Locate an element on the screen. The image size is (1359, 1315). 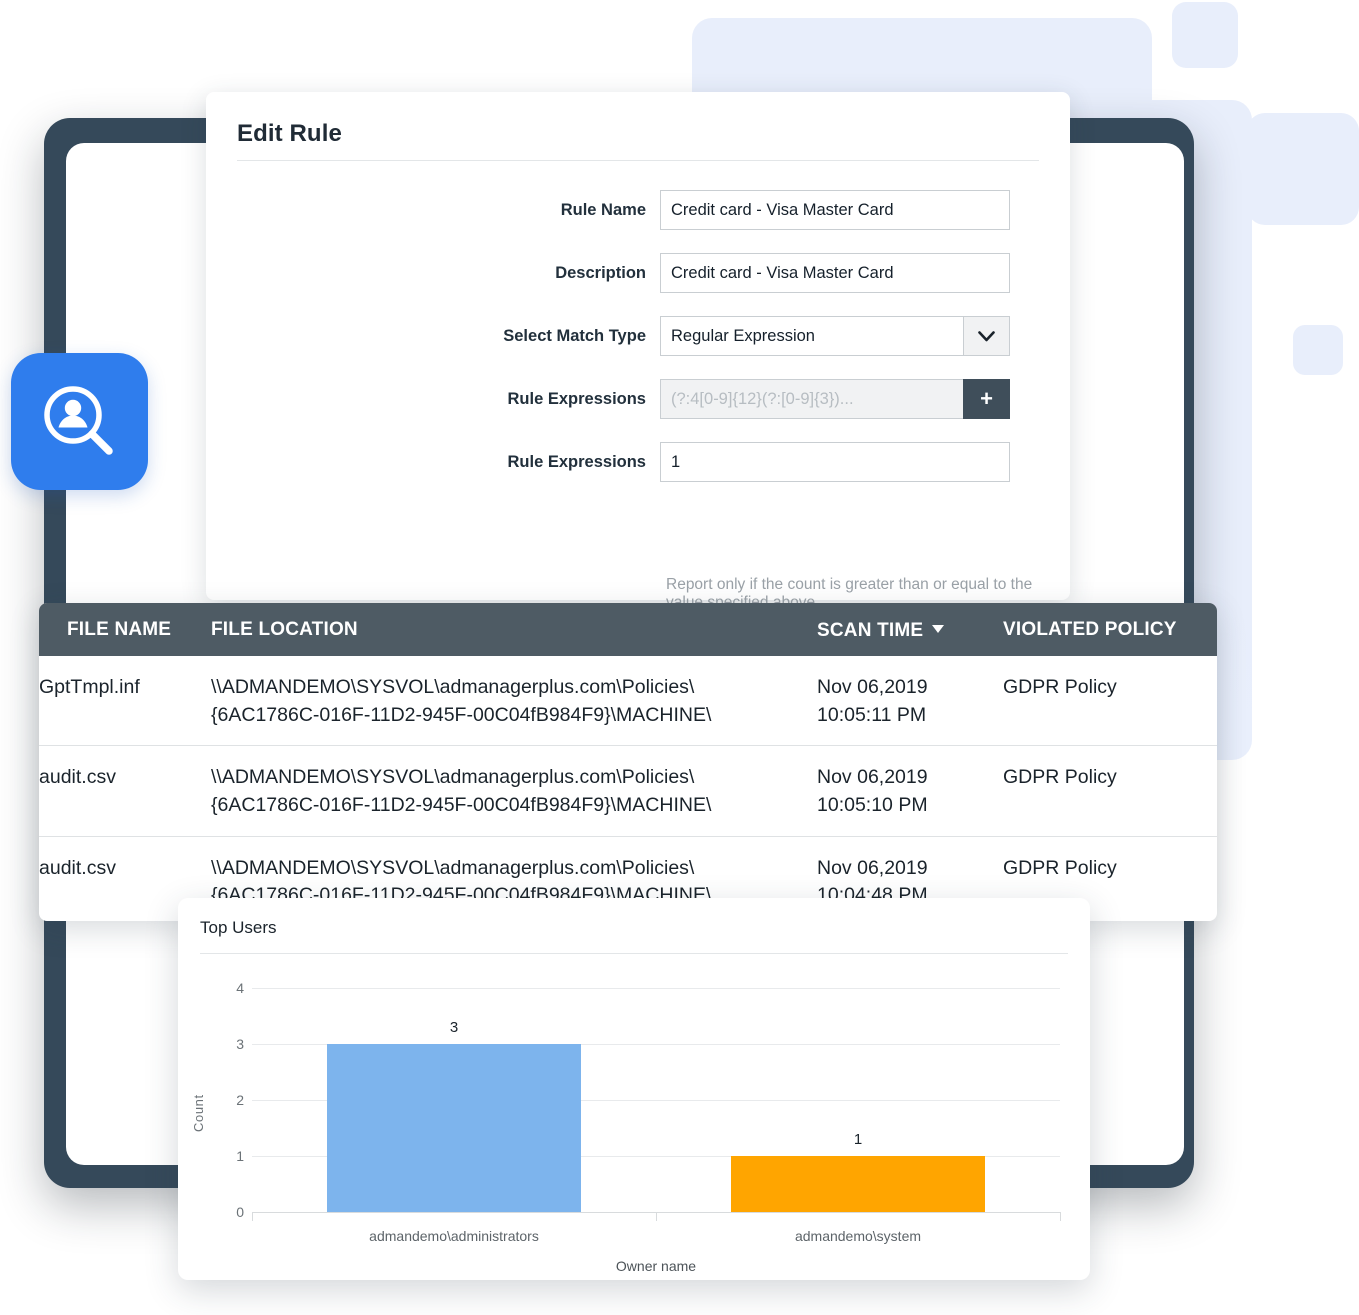
rule-name-input is located at coordinates (835, 210).